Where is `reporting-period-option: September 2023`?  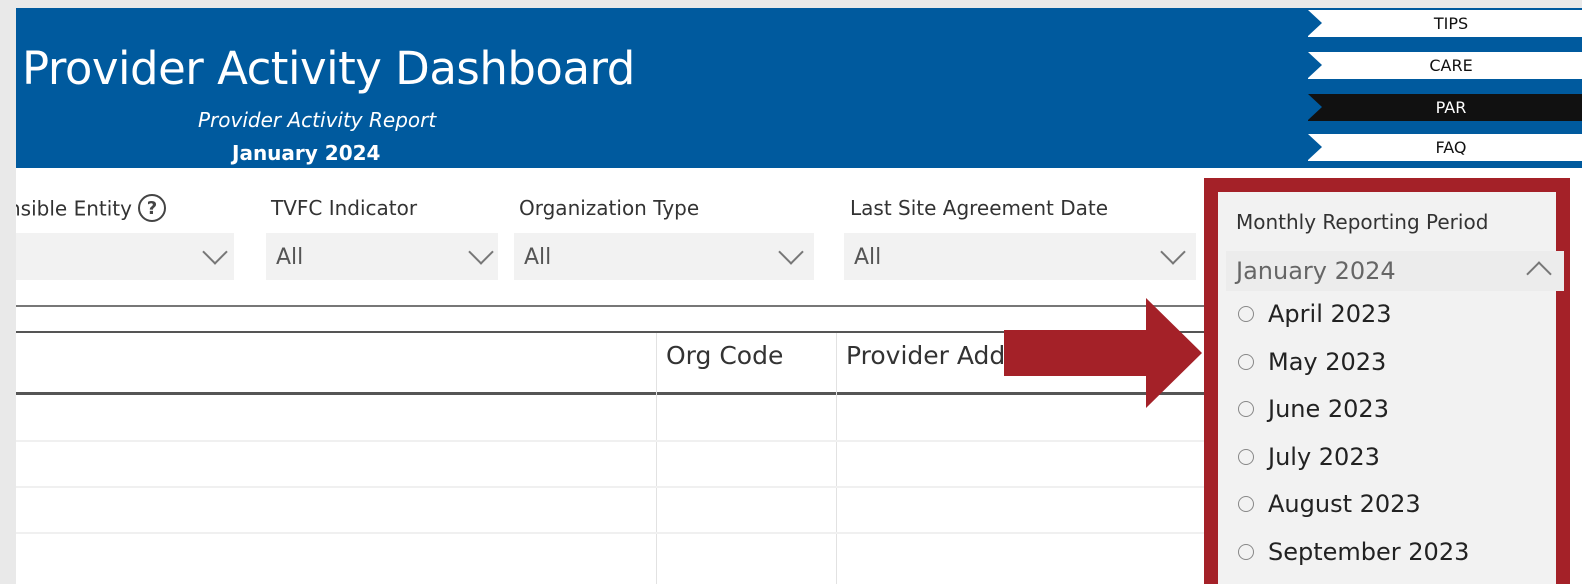
reporting-period-option: September 2023 is located at coordinates (1353, 552).